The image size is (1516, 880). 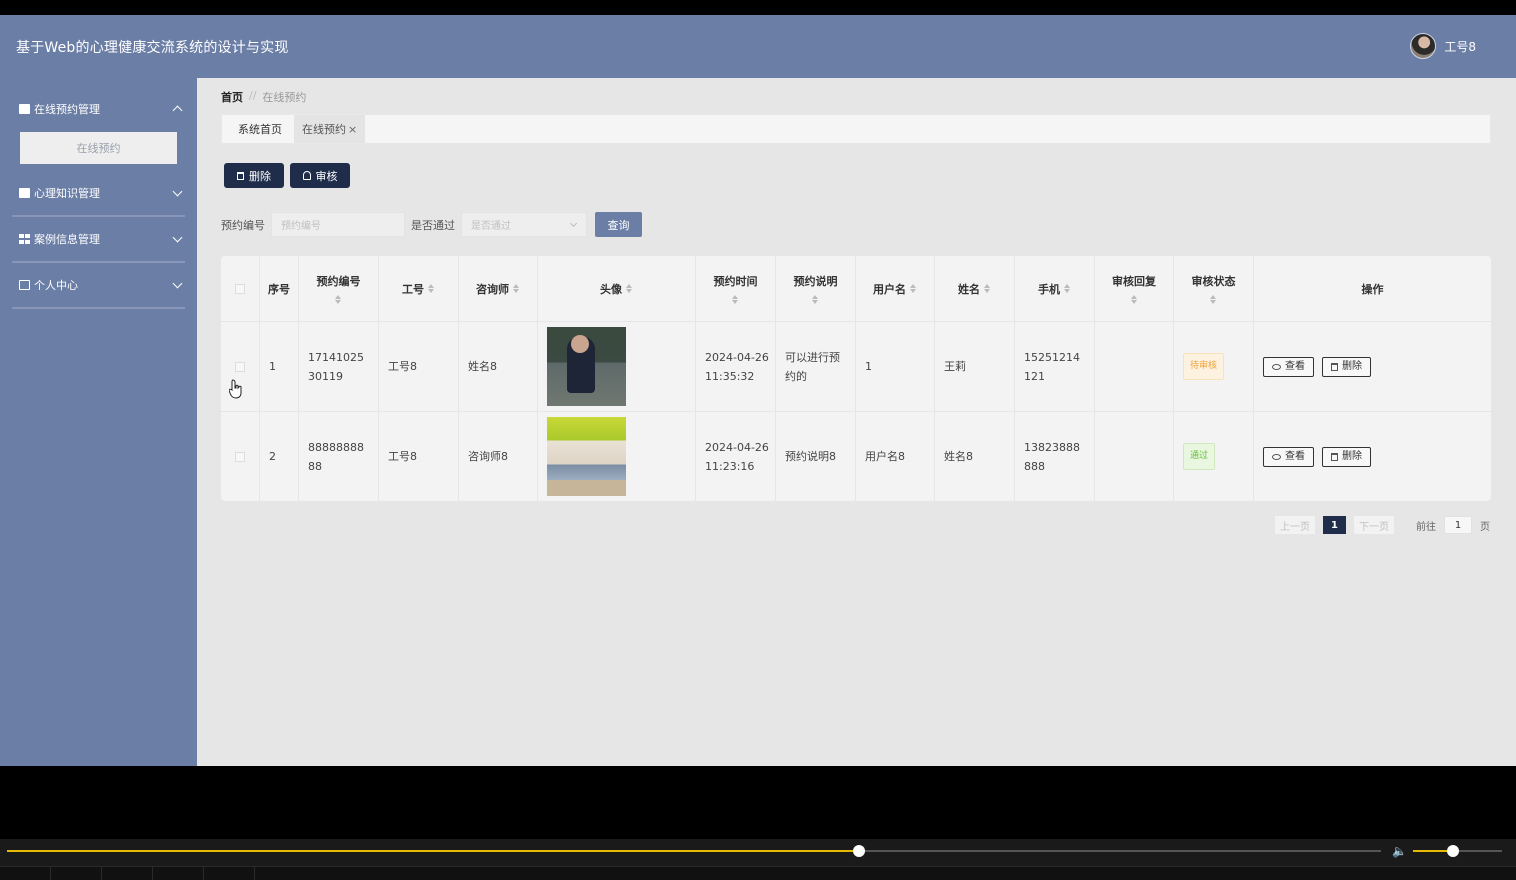 I want to click on query-button: 查询, so click(x=618, y=224).